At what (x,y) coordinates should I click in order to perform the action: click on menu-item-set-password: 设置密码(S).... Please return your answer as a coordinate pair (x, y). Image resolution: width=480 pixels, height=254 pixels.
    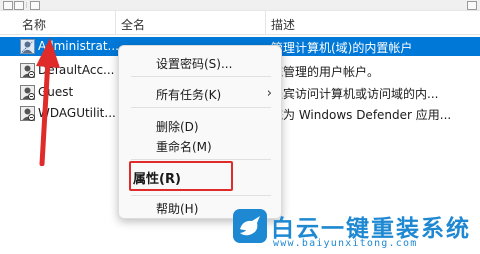
    Looking at the image, I should click on (194, 63).